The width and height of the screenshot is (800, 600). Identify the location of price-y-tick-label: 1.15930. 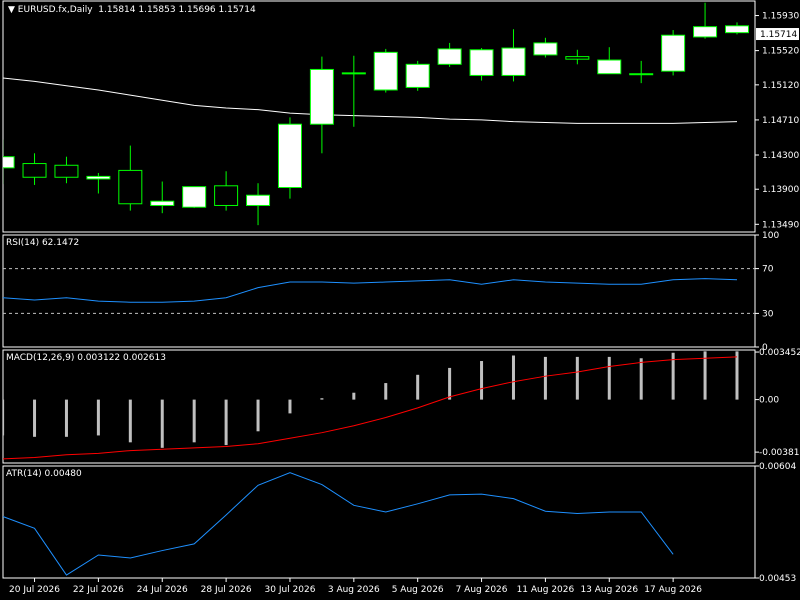
(780, 17).